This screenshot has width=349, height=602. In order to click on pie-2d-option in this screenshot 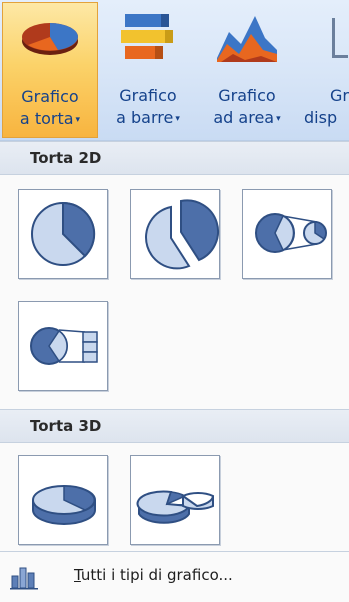, I will do `click(63, 234)`.